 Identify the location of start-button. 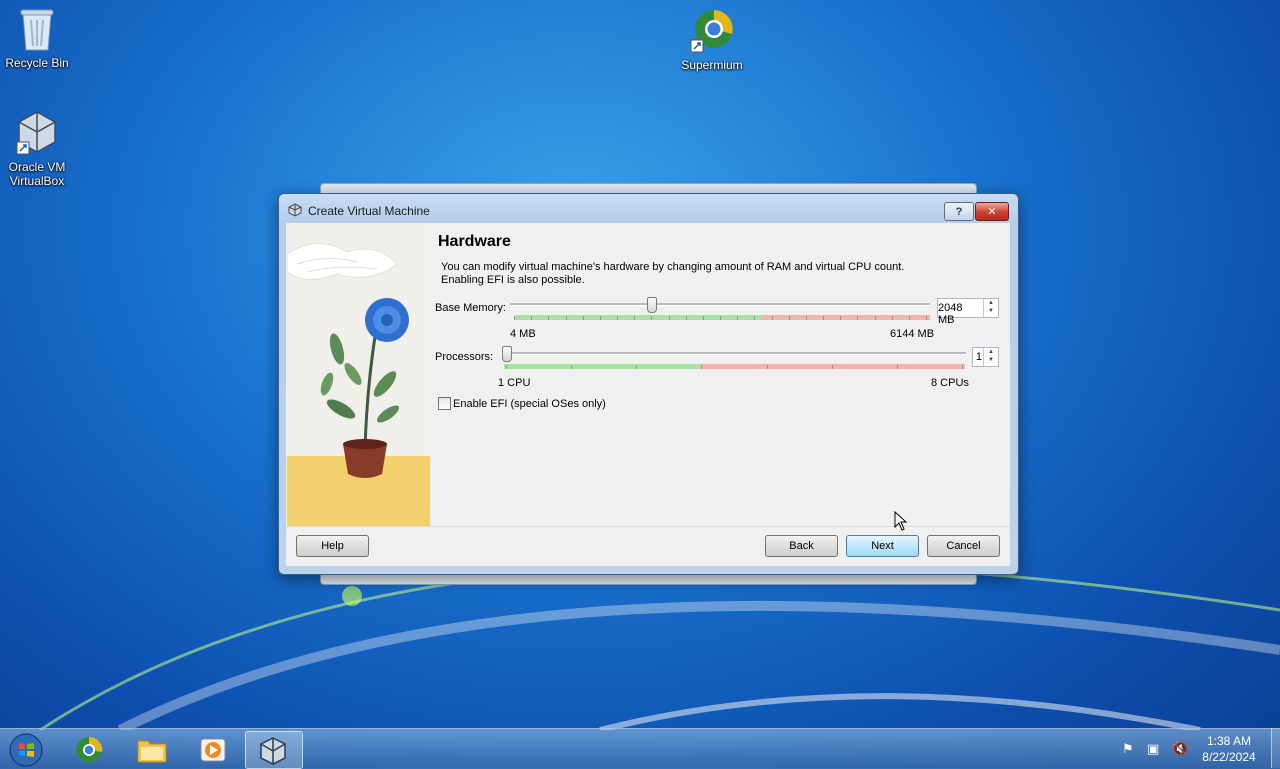
(26, 749).